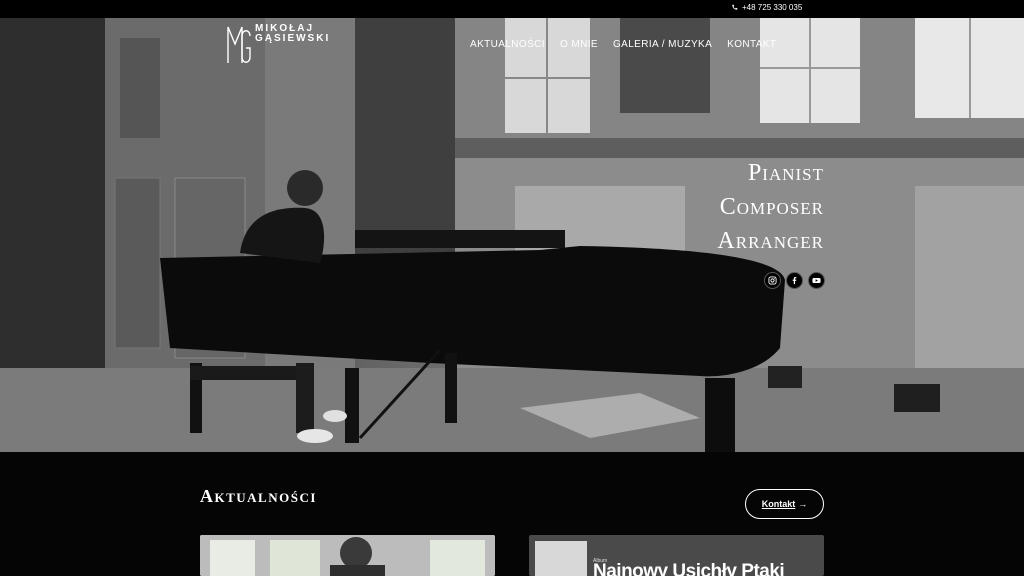 This screenshot has width=1024, height=576. Describe the element at coordinates (239, 44) in the screenshot. I see `mg-monogram-icon` at that location.